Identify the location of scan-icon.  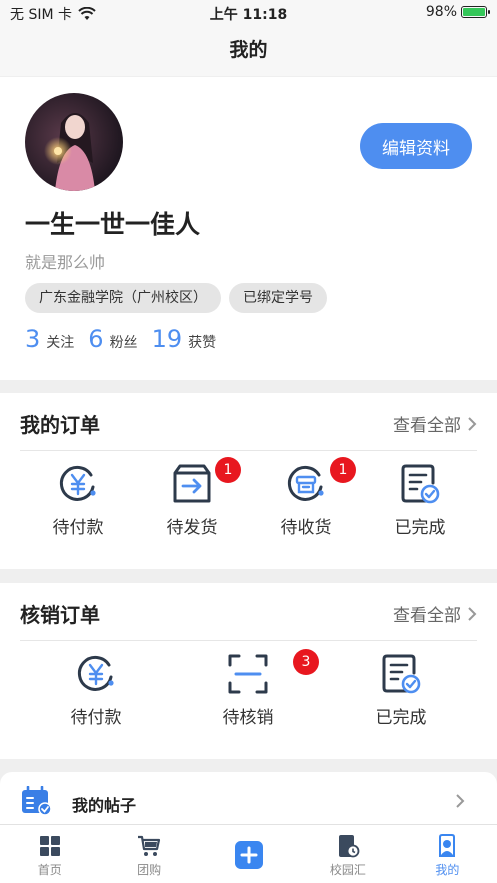
(248, 674).